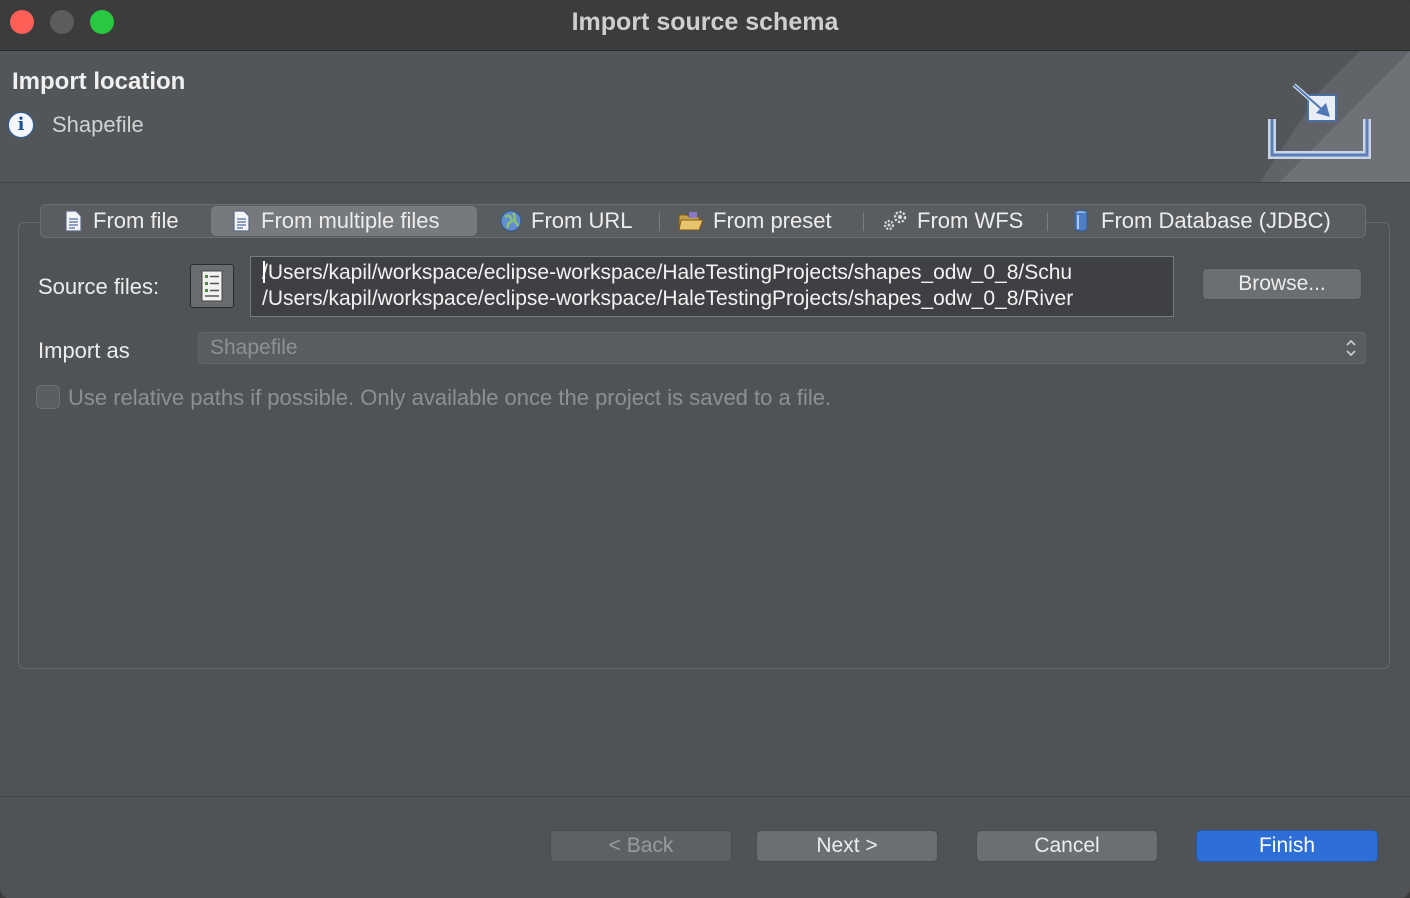 This screenshot has width=1410, height=898. What do you see at coordinates (254, 347) in the screenshot?
I see `import-as-value: Shapefile` at bounding box center [254, 347].